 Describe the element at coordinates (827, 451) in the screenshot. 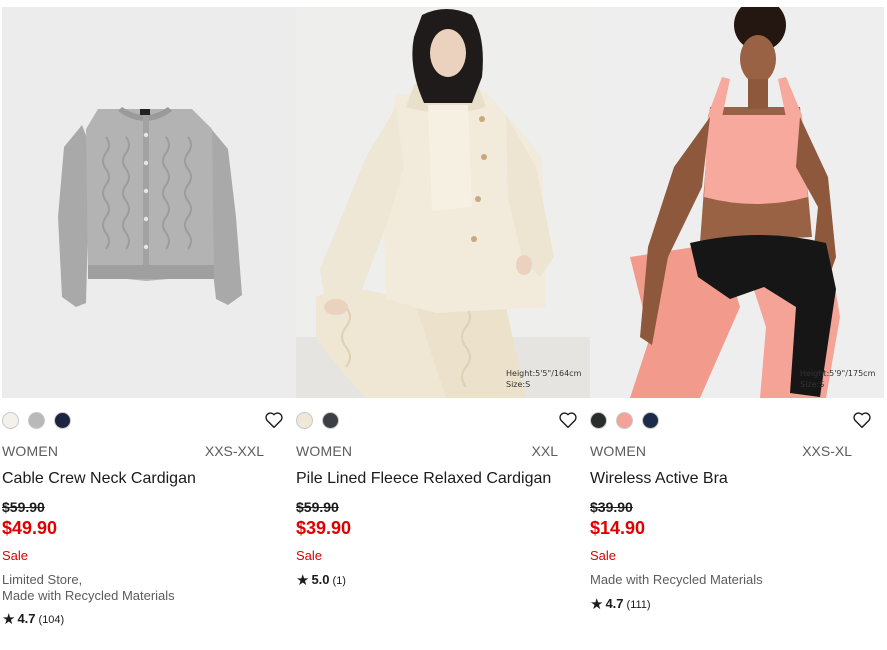

I see `product-sizes: XXS-XL` at that location.